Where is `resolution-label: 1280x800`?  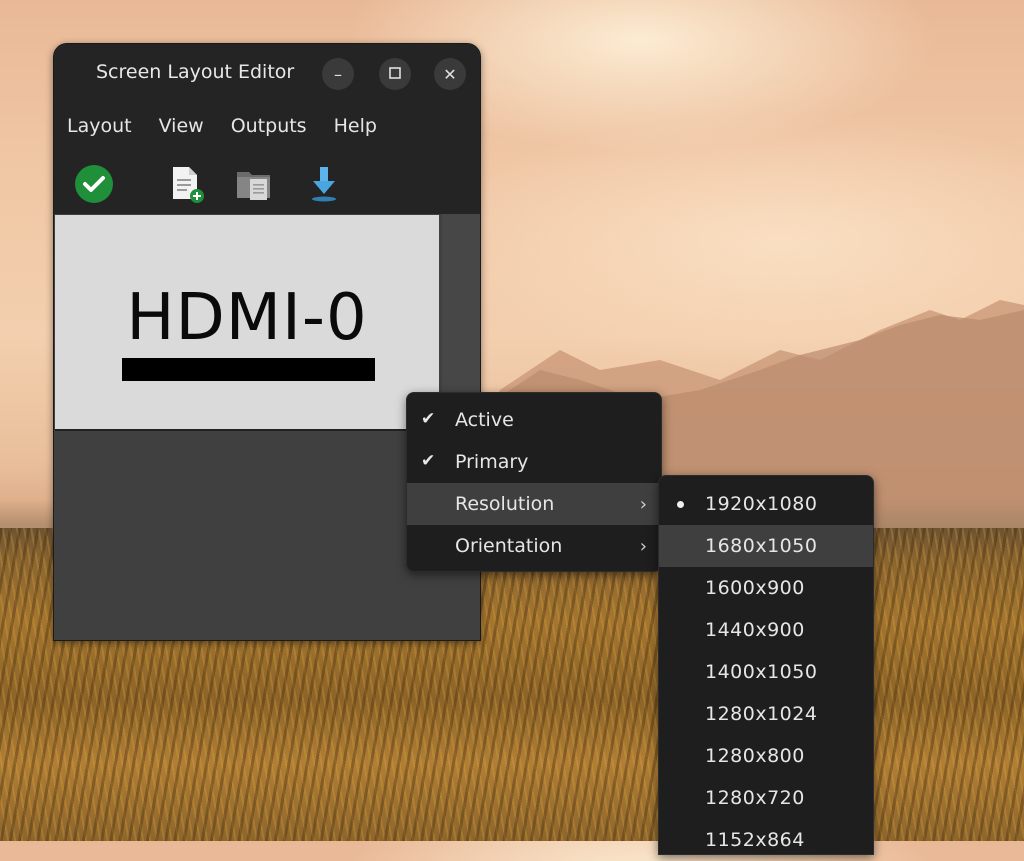 resolution-label: 1280x800 is located at coordinates (755, 756).